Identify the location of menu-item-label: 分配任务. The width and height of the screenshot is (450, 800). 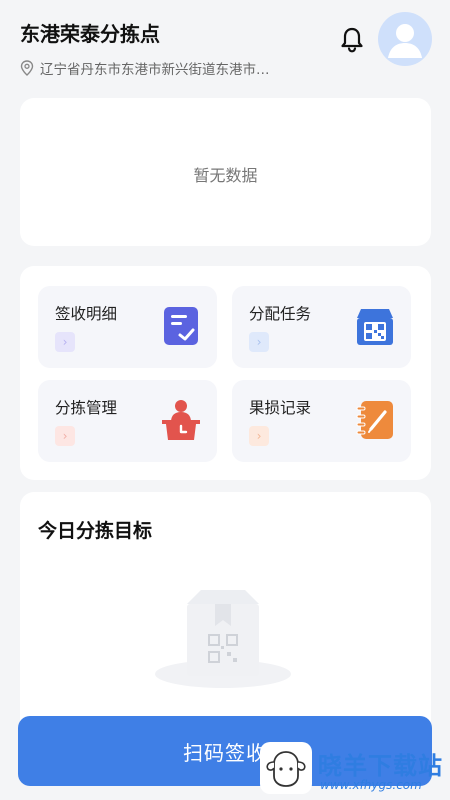
(280, 314).